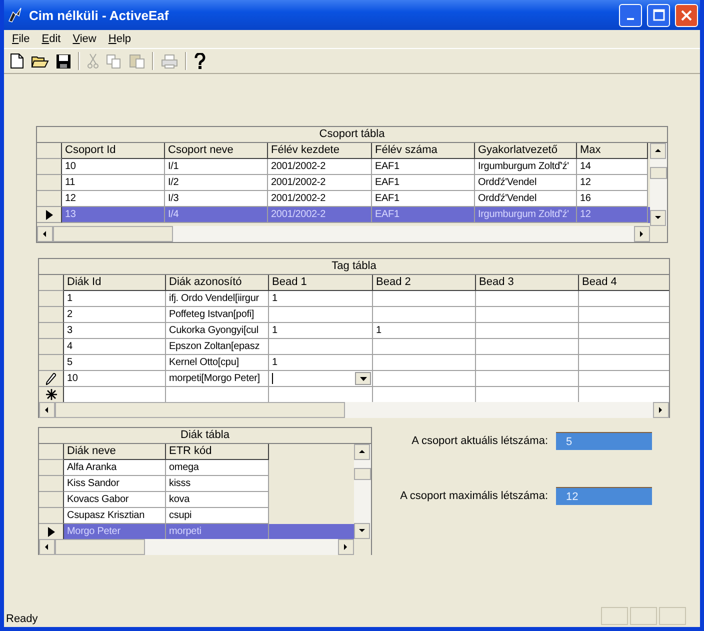 The image size is (704, 631). What do you see at coordinates (196, 484) in the screenshot?
I see `table-row: Kiss Sandor kisss` at bounding box center [196, 484].